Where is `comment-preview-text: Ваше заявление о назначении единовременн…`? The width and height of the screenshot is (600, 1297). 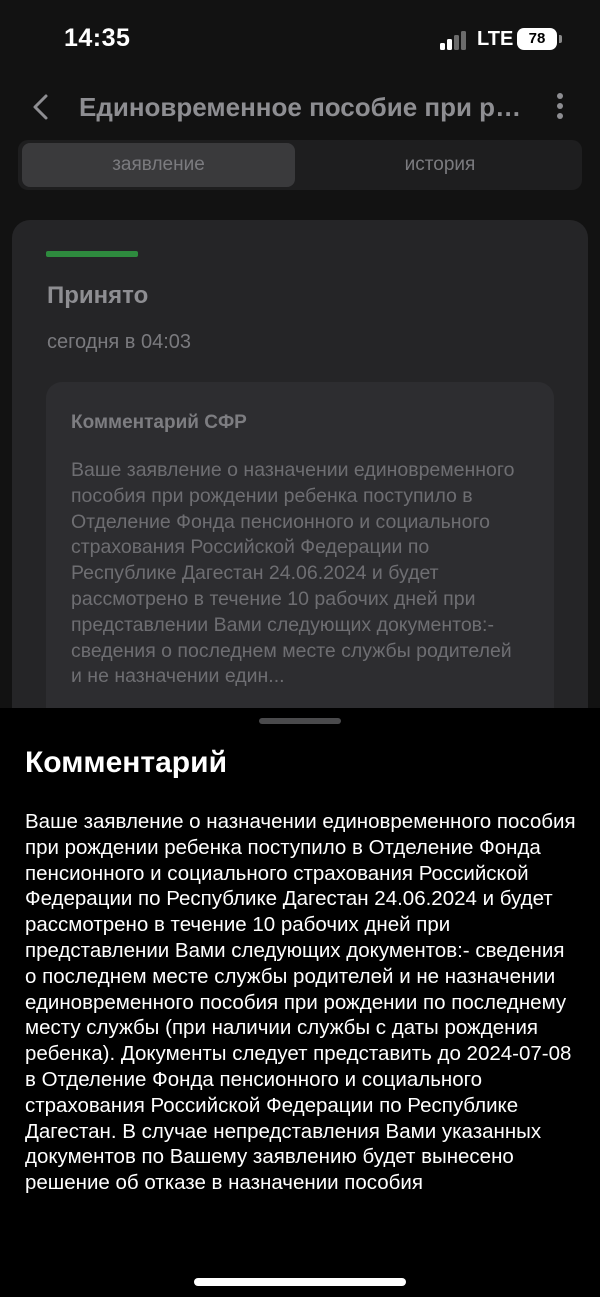 comment-preview-text: Ваше заявление о назначении единовременн… is located at coordinates (293, 573).